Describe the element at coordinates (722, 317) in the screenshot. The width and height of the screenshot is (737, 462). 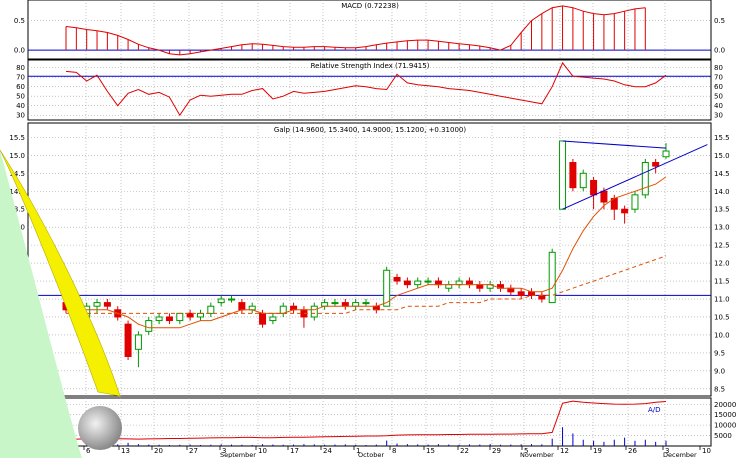
I see `price-tick-label-right: 10.5` at that location.